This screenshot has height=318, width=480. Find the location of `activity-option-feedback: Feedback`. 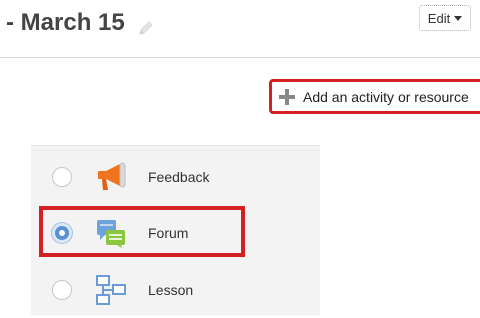

activity-option-feedback: Feedback is located at coordinates (175, 177).